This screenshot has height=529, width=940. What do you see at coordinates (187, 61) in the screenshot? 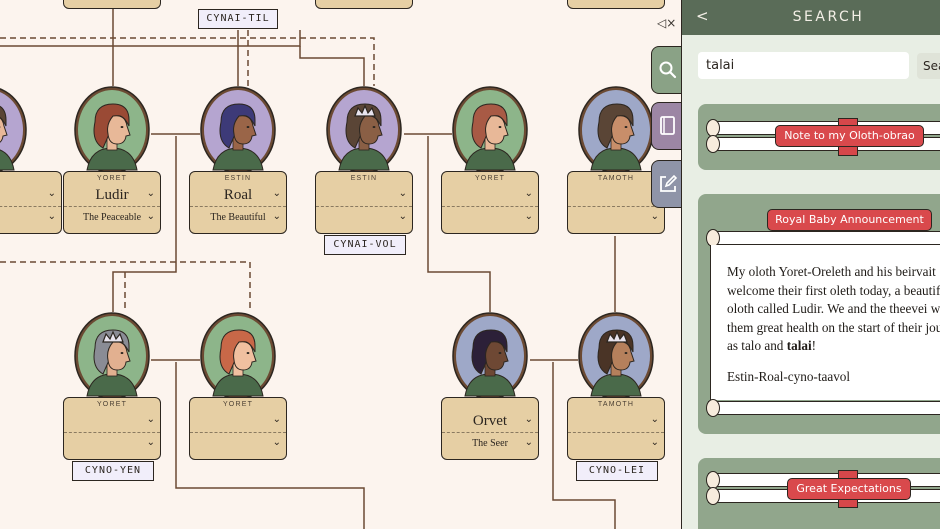
I see `dashed-connector` at bounding box center [187, 61].